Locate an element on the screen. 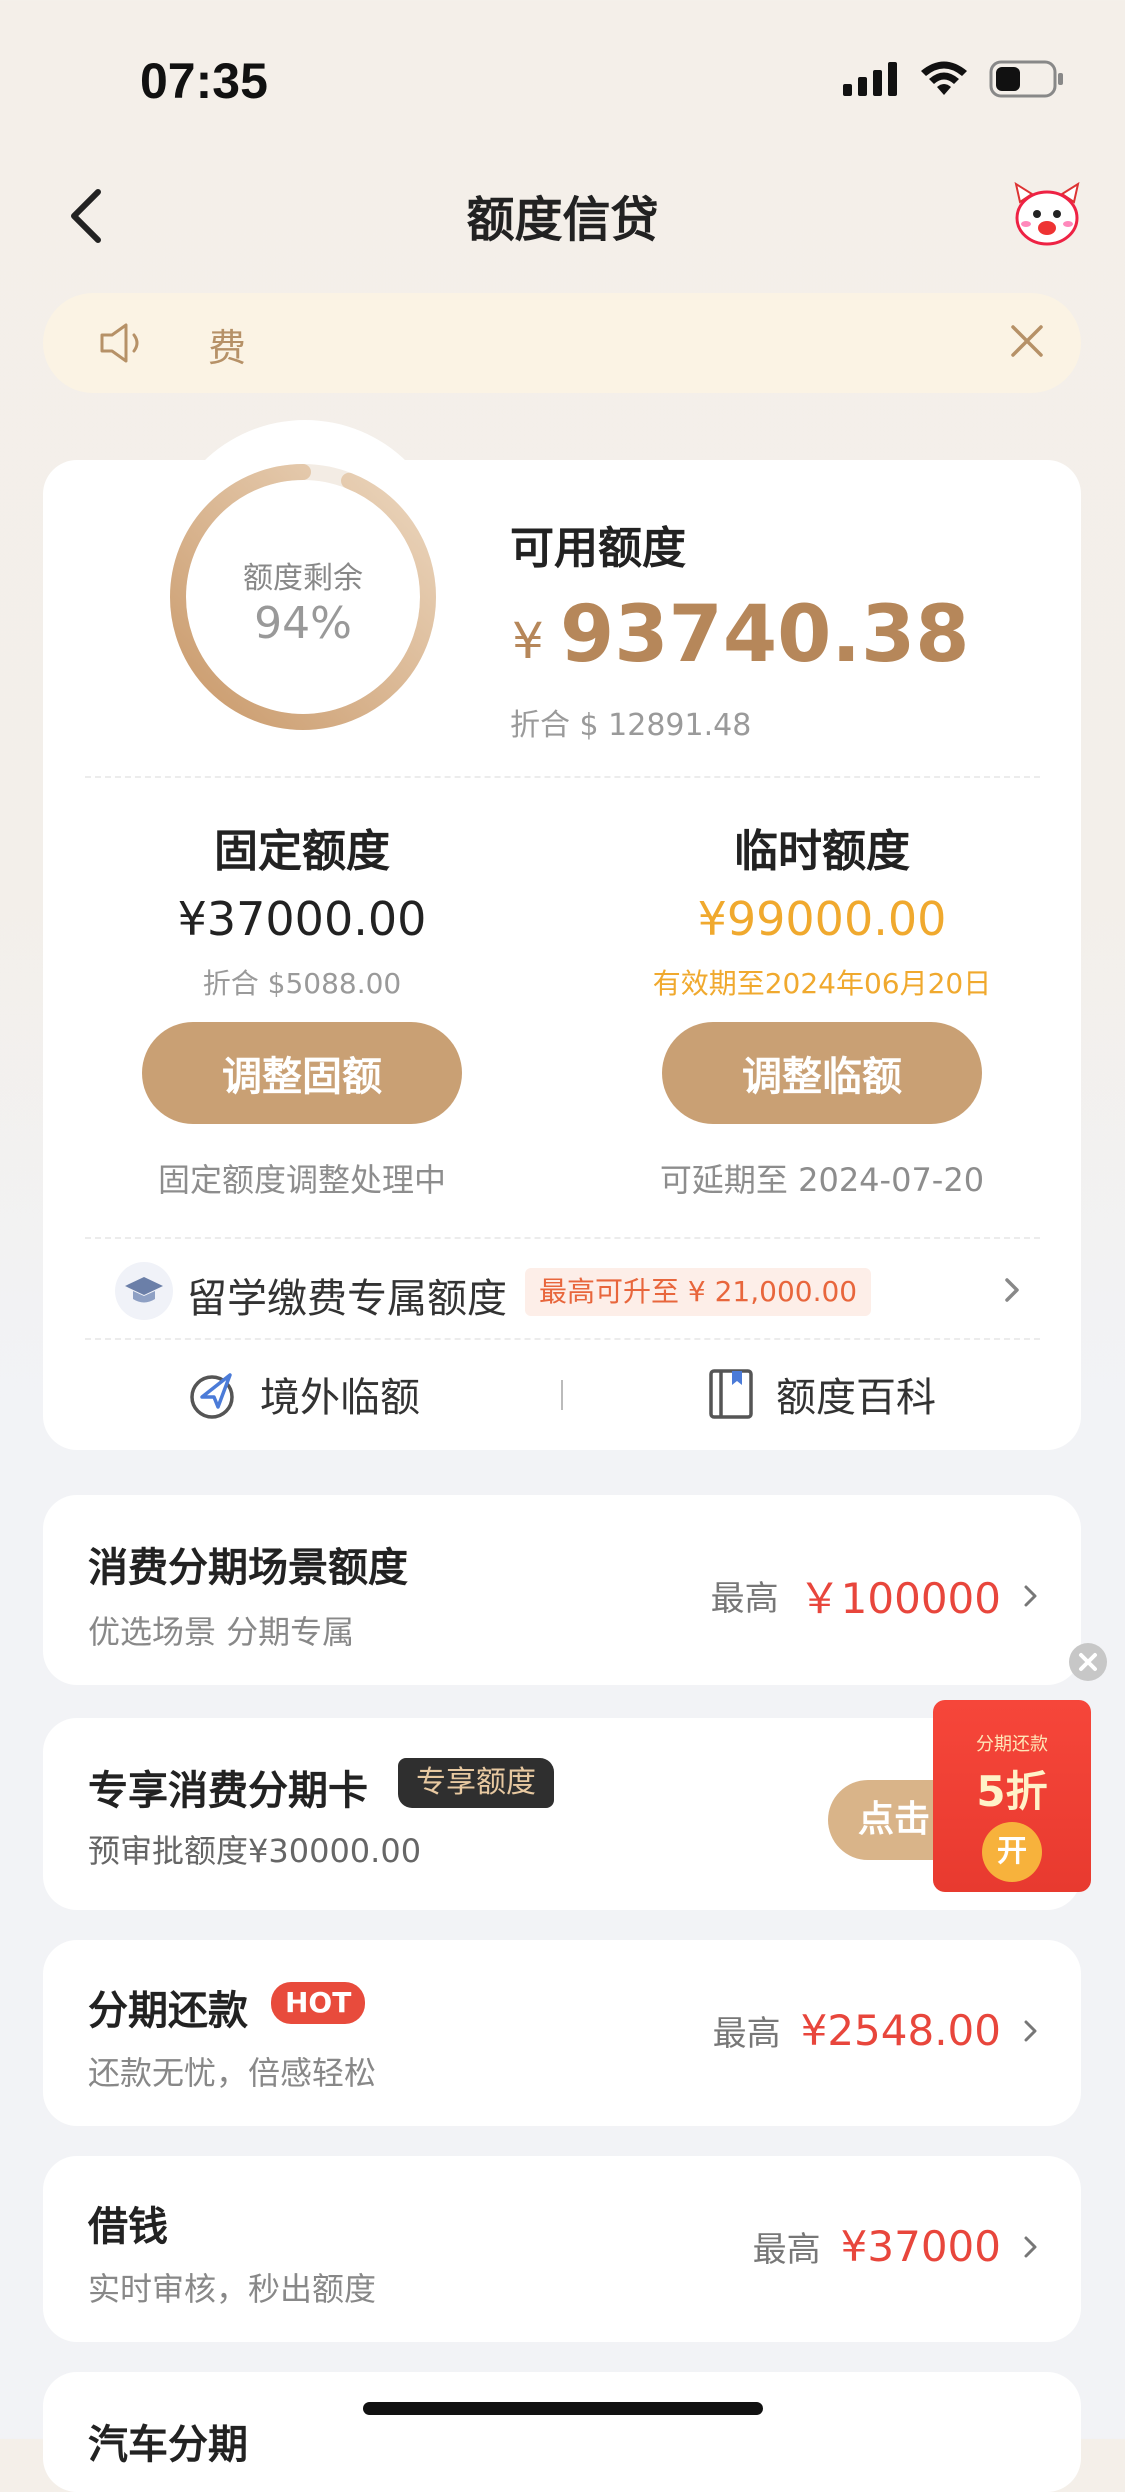  fixed-amount: ¥37000.00 is located at coordinates (302, 919).